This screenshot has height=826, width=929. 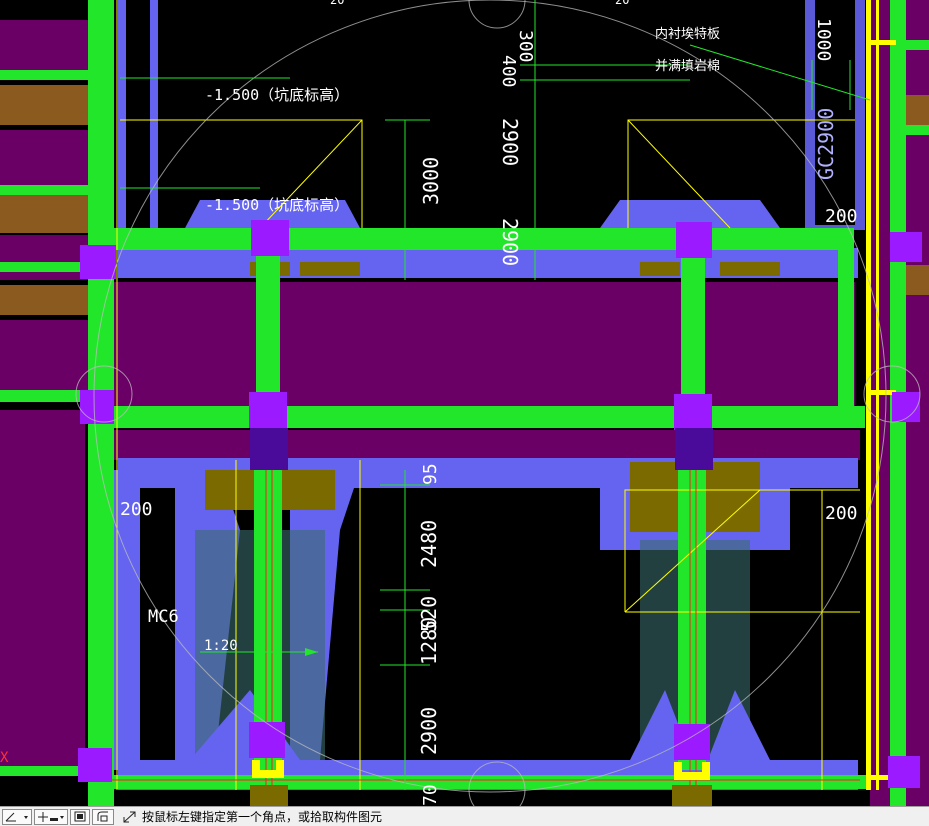 What do you see at coordinates (429, 544) in the screenshot?
I see `dim-text: 2480` at bounding box center [429, 544].